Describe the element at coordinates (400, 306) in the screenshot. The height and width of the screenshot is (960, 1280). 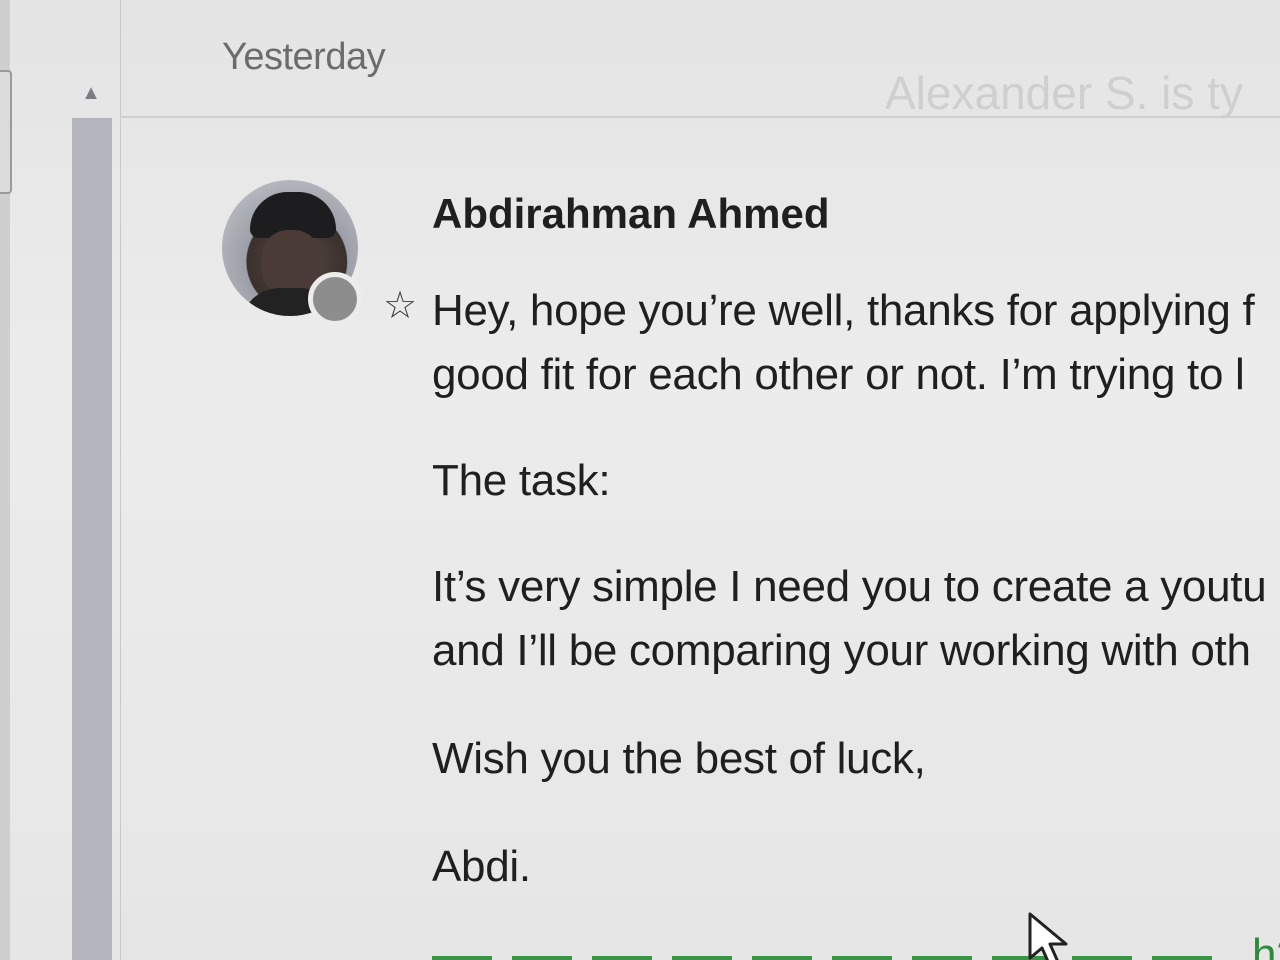
I see `star-outline-icon: ☆` at that location.